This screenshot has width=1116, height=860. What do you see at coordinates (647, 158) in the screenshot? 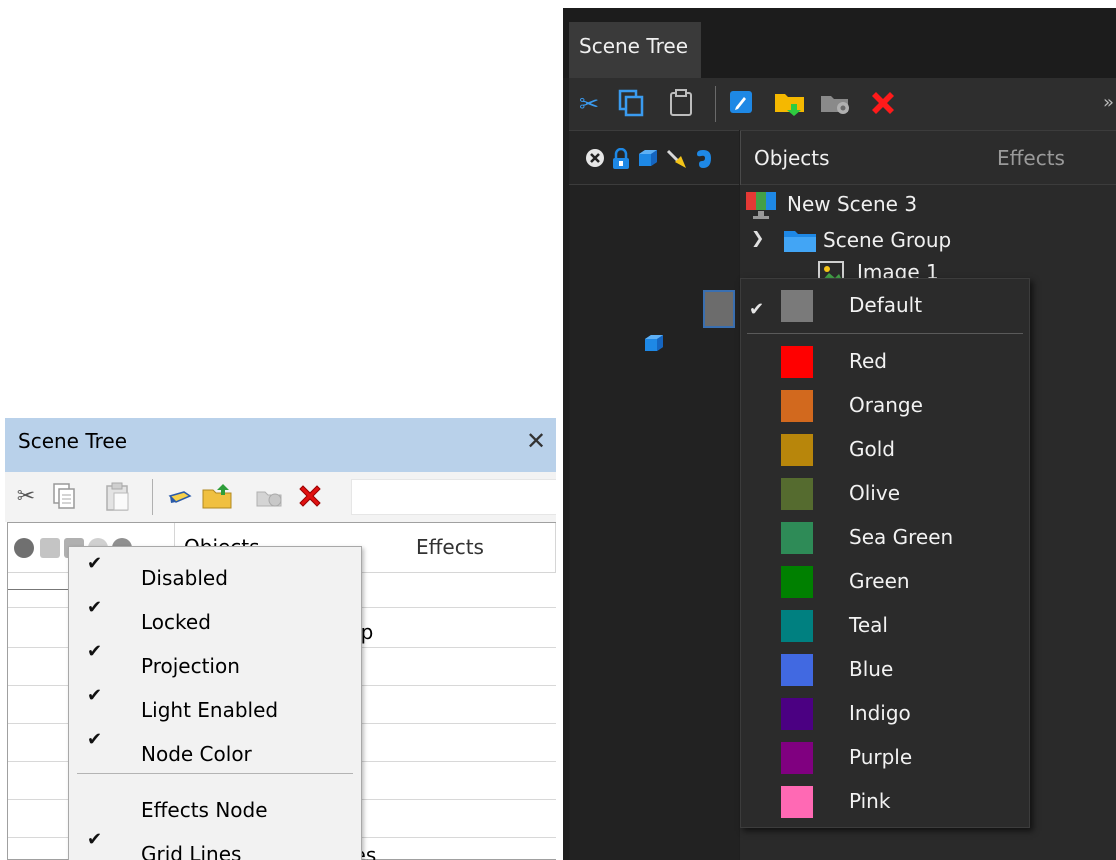
I see `projection-column-icon` at bounding box center [647, 158].